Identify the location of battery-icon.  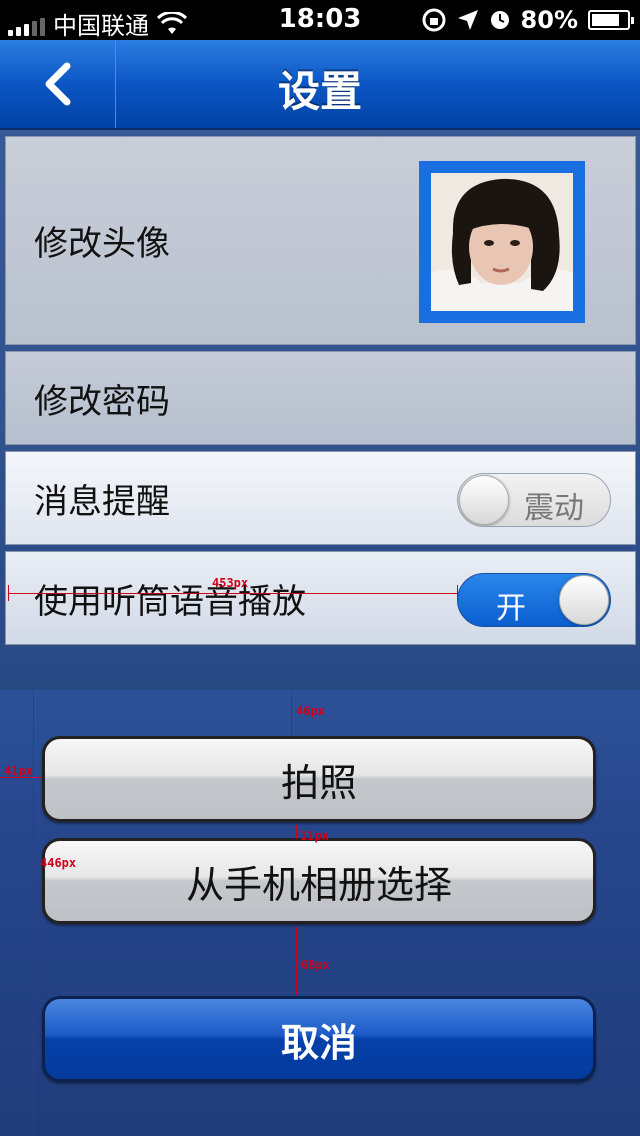
(611, 20).